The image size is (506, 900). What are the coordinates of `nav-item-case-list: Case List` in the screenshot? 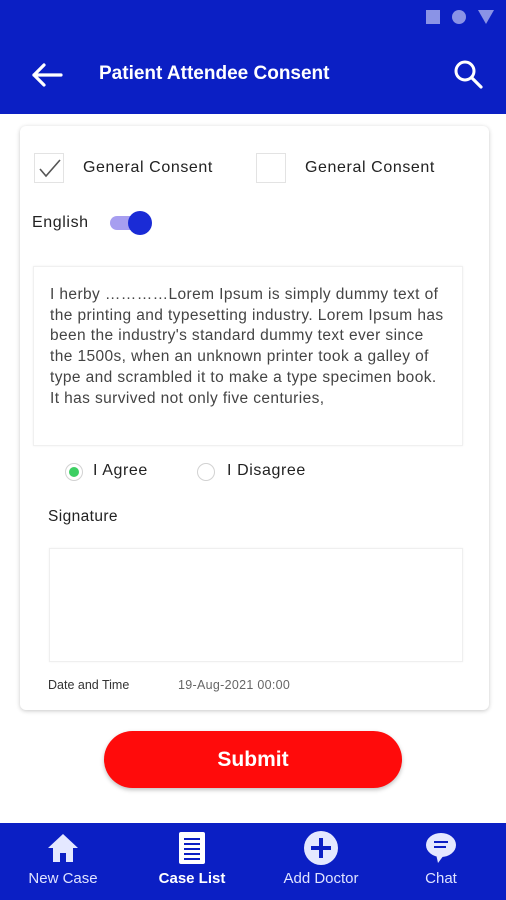 It's located at (192, 861).